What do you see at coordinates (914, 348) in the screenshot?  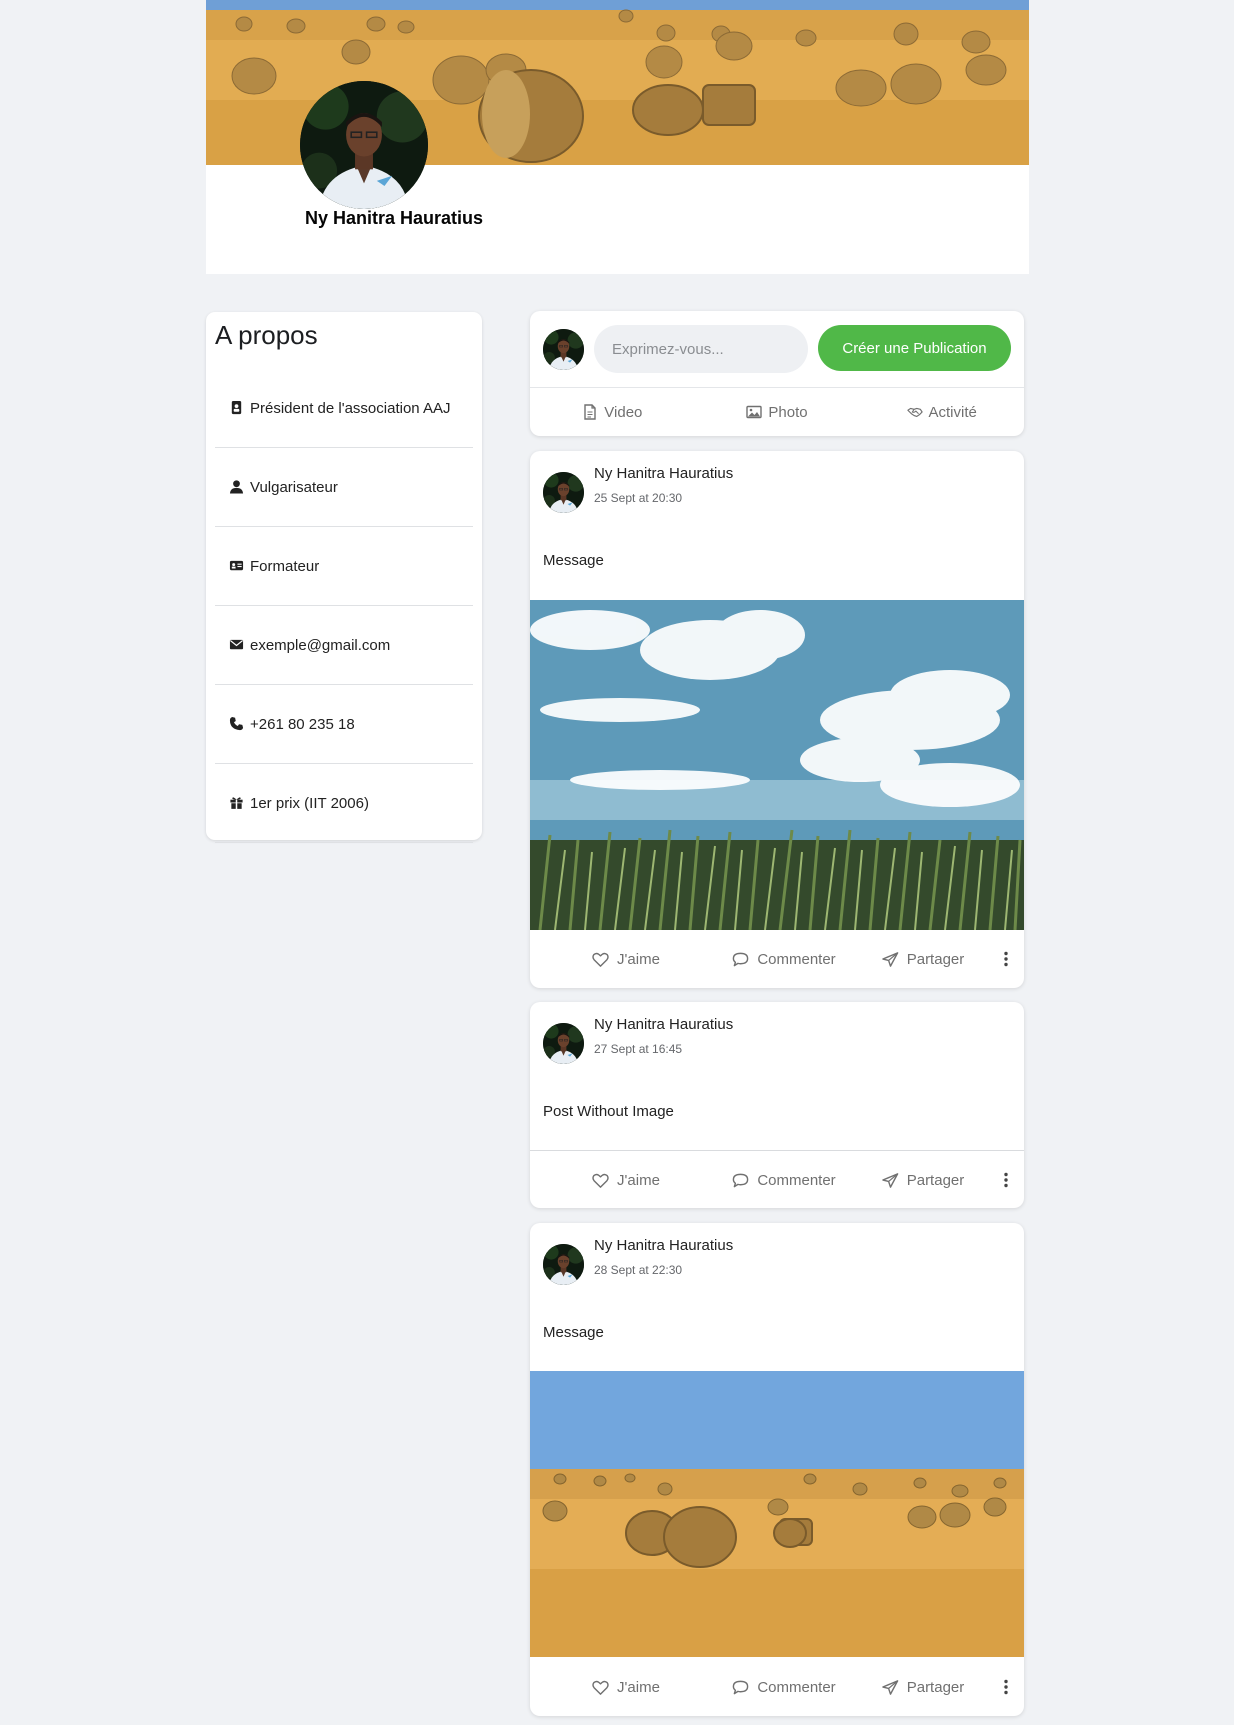 I see `create-post-button: Créer une Publication` at bounding box center [914, 348].